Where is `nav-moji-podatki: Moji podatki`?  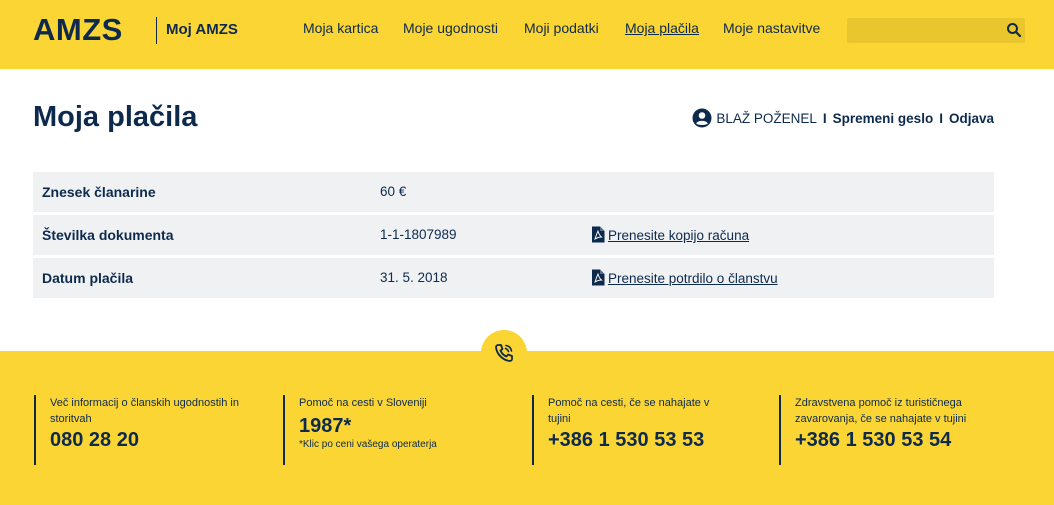
nav-moji-podatki: Moji podatki is located at coordinates (561, 28).